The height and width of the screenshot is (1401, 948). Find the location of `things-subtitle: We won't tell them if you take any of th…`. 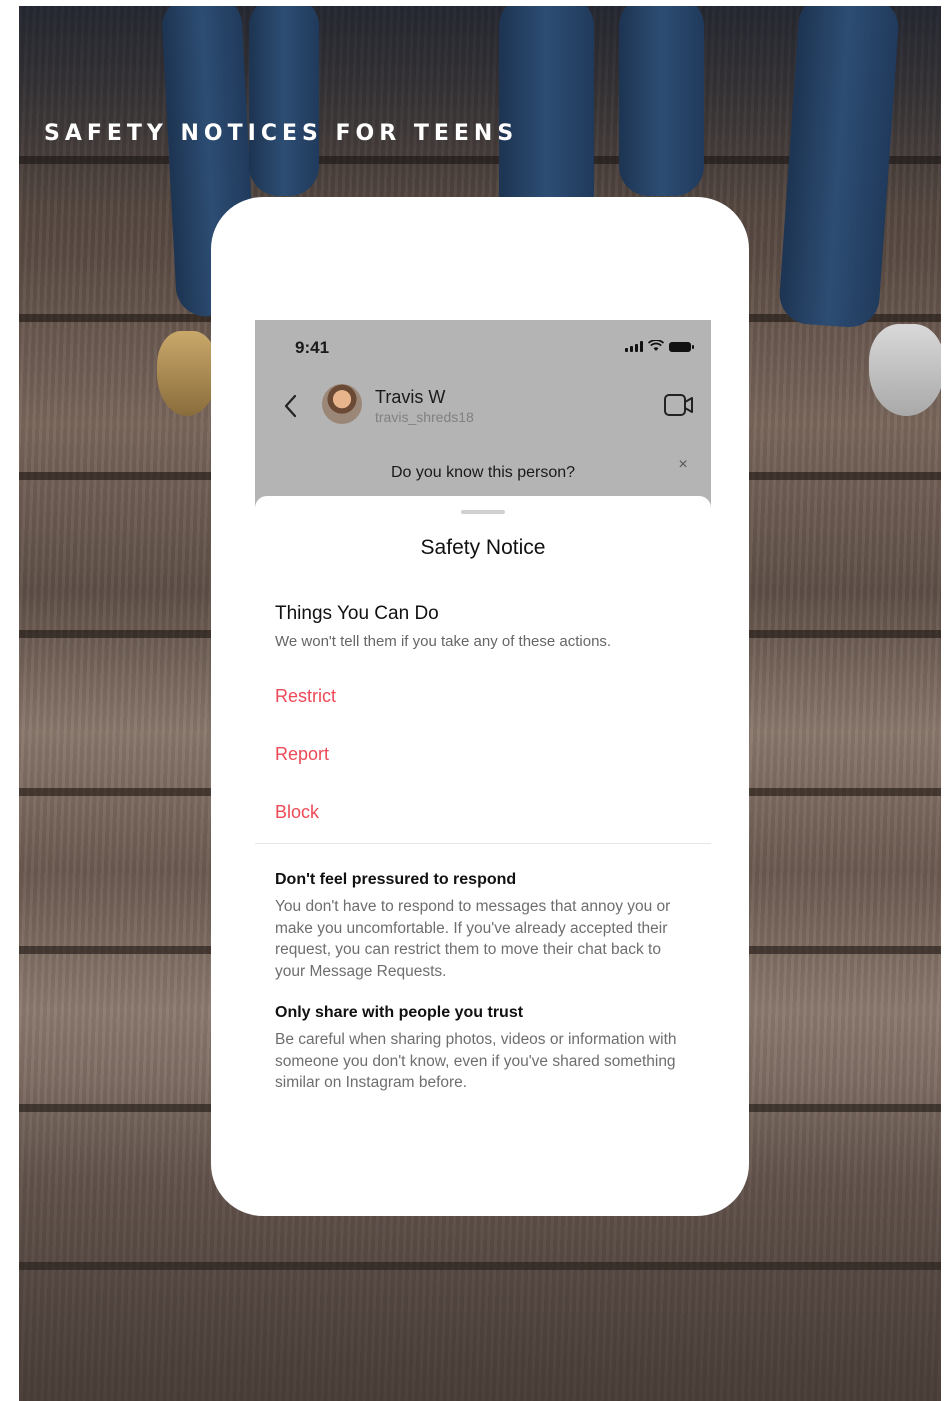

things-subtitle: We won't tell them if you take any of th… is located at coordinates (443, 641).